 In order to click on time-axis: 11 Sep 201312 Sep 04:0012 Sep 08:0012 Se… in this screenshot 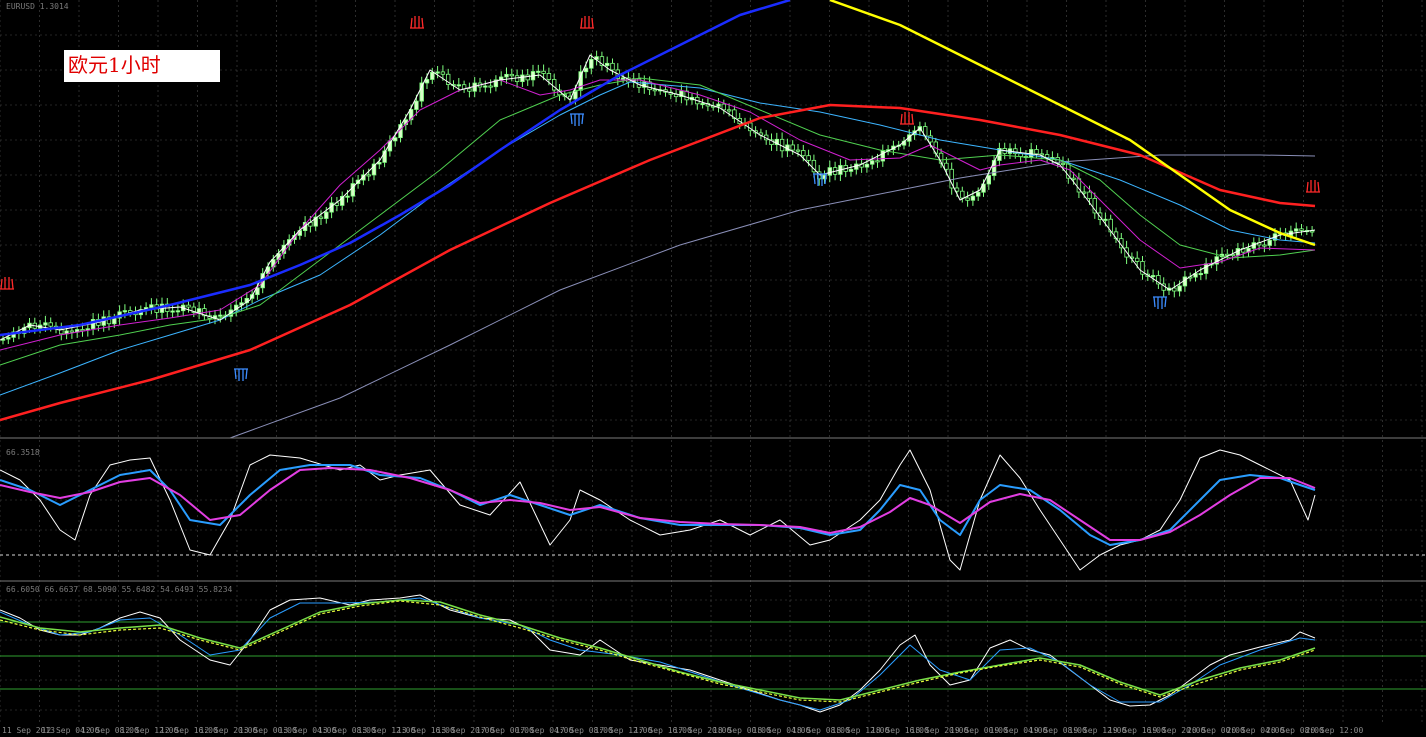, I will do `click(682, 730)`.